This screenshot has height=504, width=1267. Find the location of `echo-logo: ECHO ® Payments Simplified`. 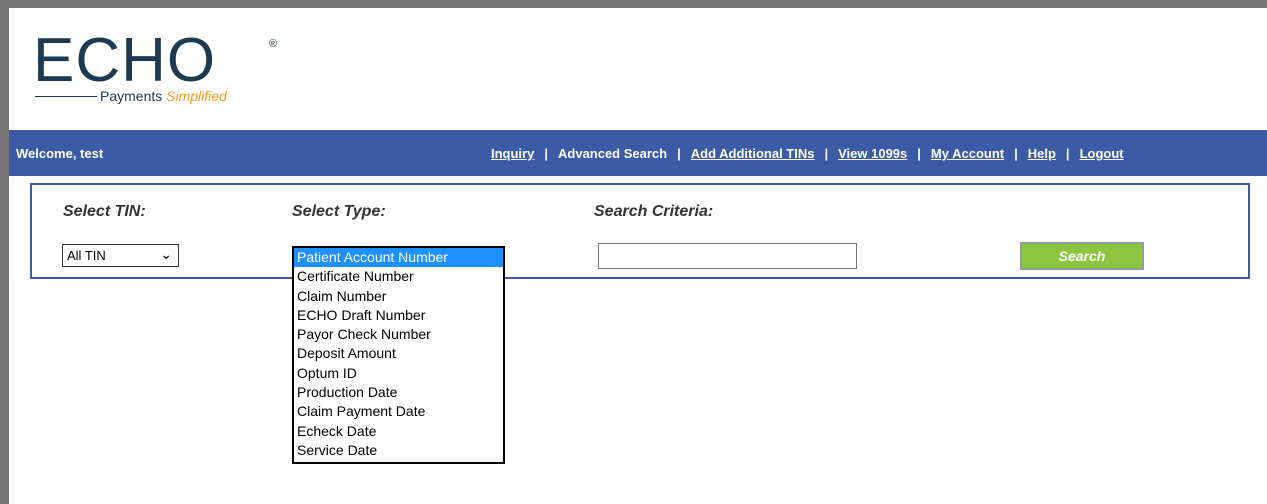

echo-logo: ECHO ® Payments Simplified is located at coordinates (163, 75).